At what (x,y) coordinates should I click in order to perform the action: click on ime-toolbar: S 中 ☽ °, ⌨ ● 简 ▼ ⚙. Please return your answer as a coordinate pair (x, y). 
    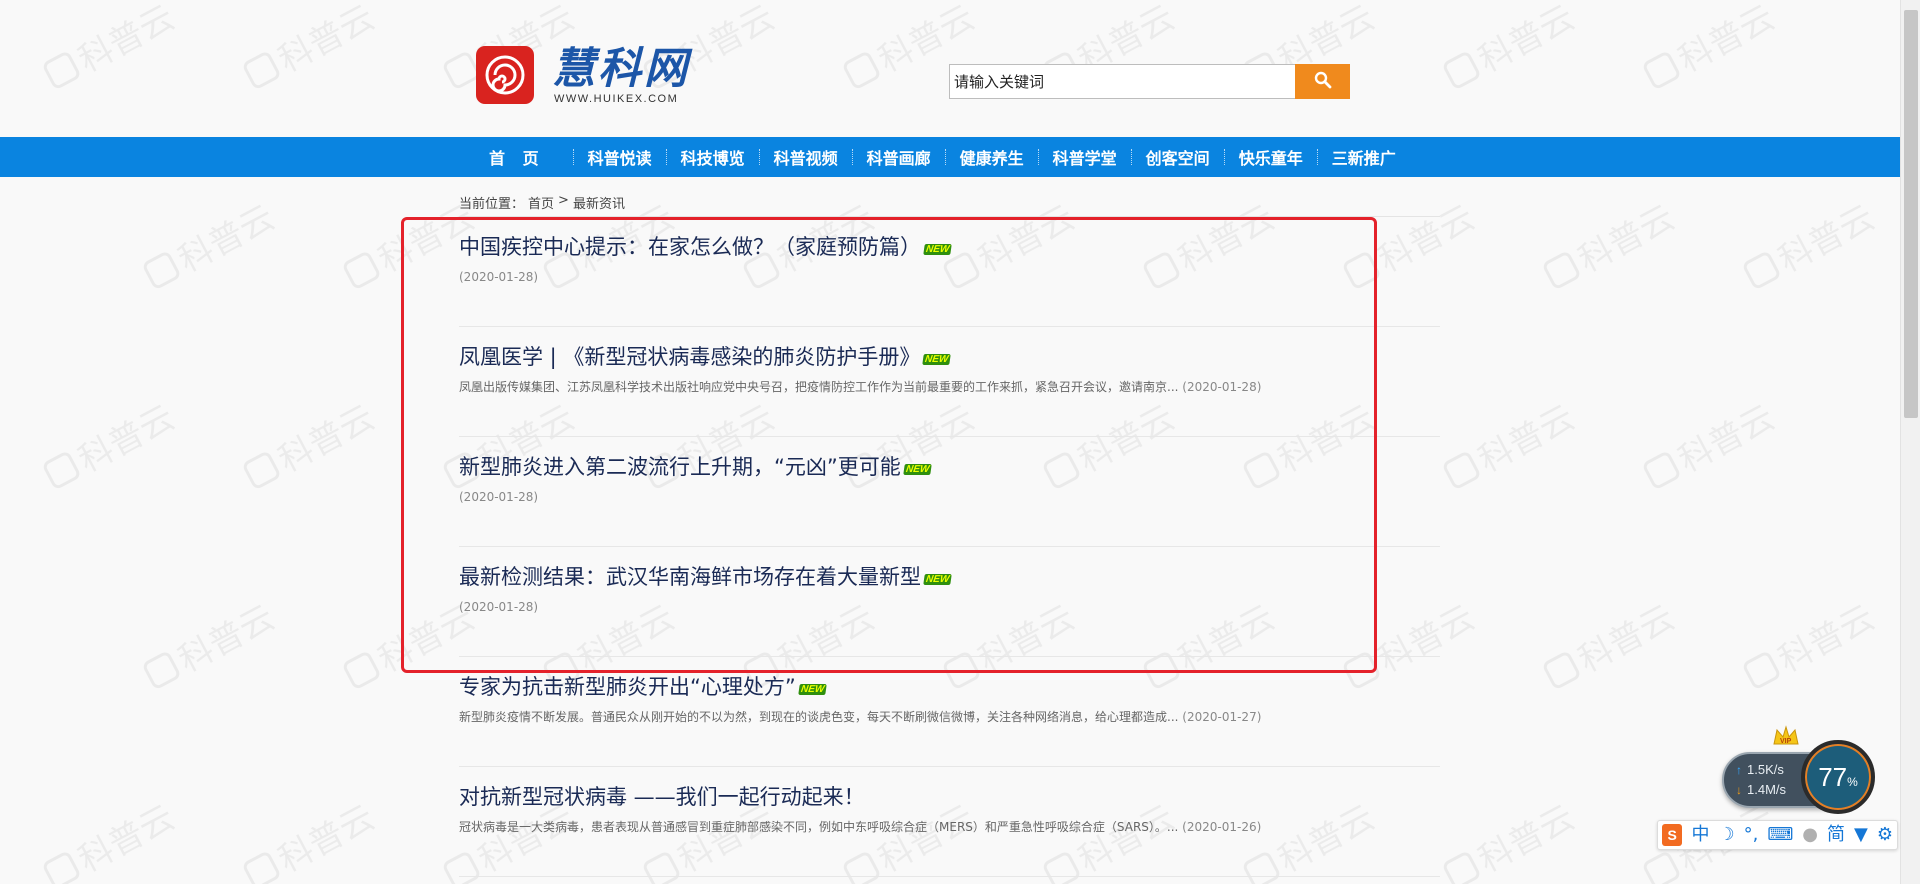
    Looking at the image, I should click on (1777, 835).